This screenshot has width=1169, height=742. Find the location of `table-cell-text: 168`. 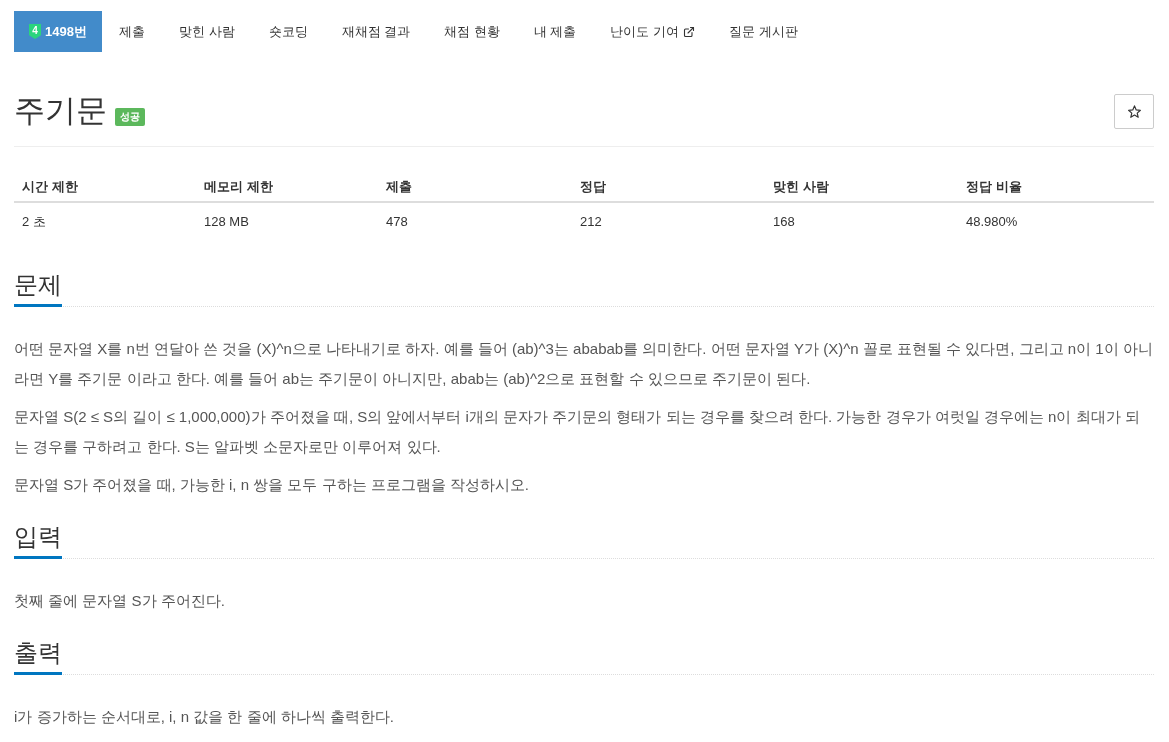

table-cell-text: 168 is located at coordinates (784, 222).